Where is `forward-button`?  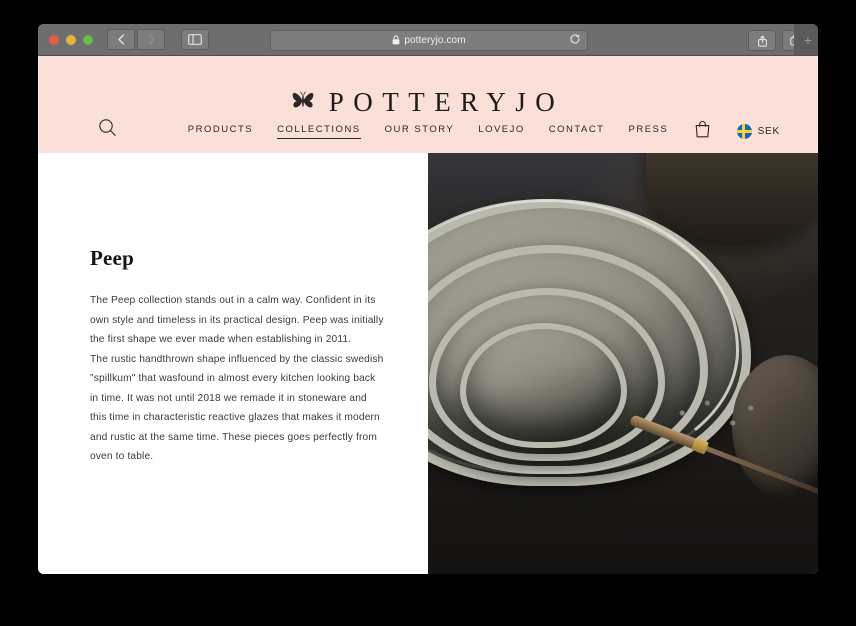 forward-button is located at coordinates (151, 39).